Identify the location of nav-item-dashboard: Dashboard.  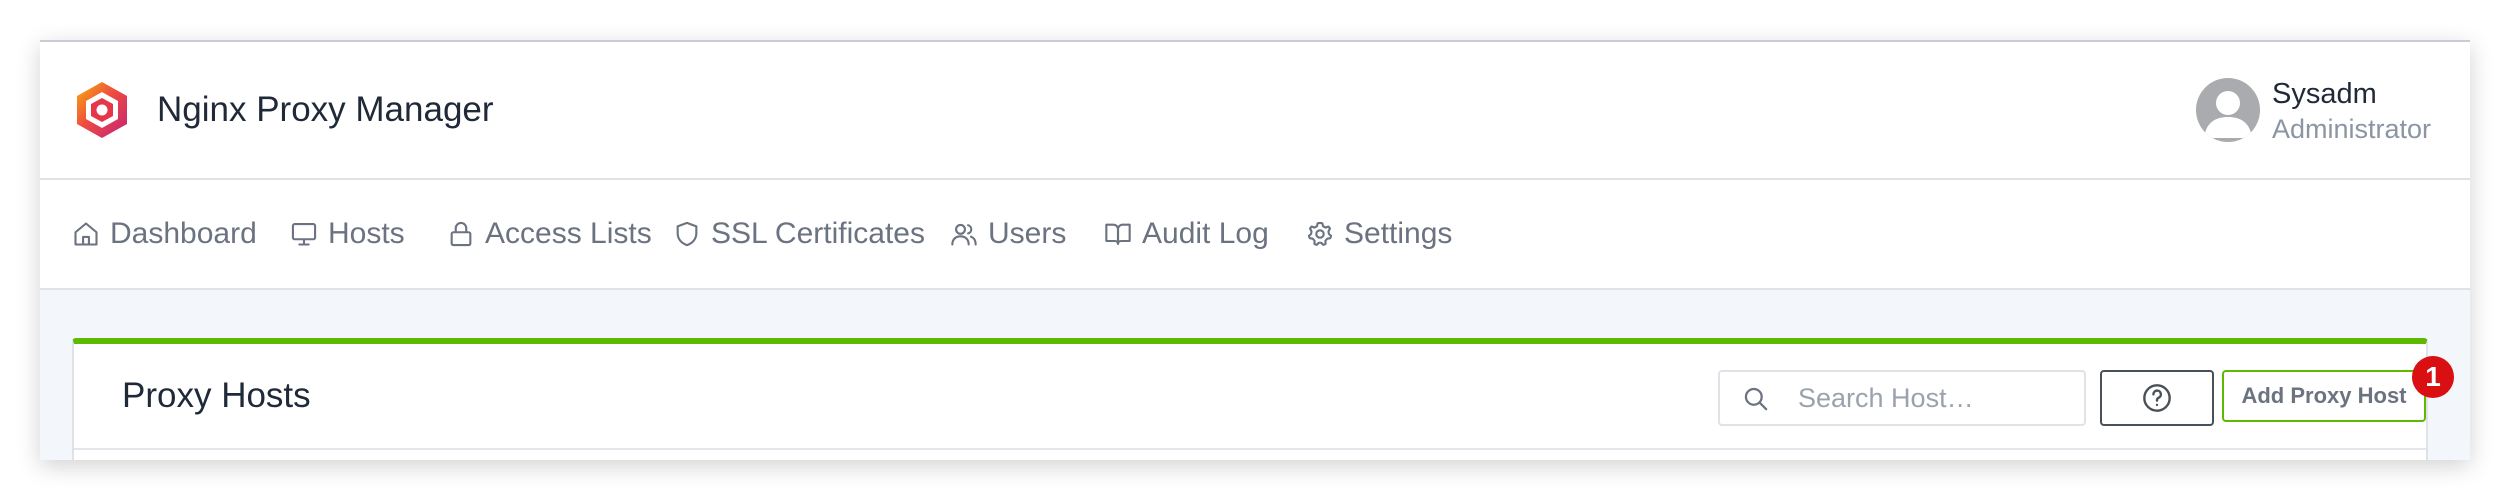
(164, 234).